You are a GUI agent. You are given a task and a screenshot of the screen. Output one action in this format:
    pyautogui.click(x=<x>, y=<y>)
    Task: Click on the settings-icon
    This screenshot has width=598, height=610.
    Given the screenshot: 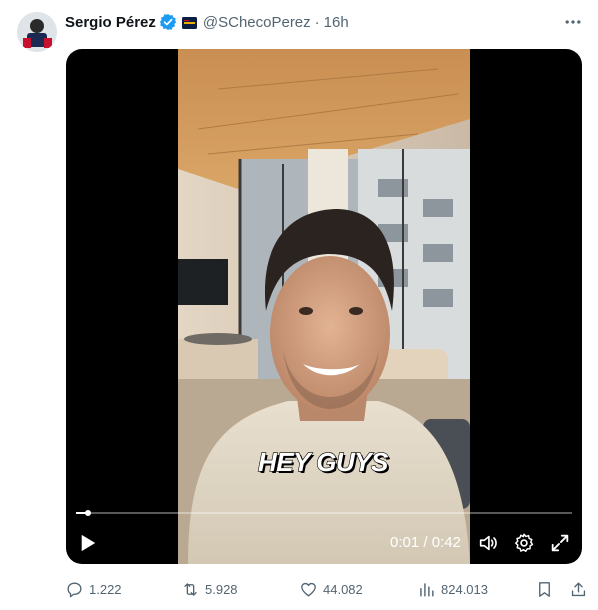 What is the action you would take?
    pyautogui.click(x=524, y=542)
    